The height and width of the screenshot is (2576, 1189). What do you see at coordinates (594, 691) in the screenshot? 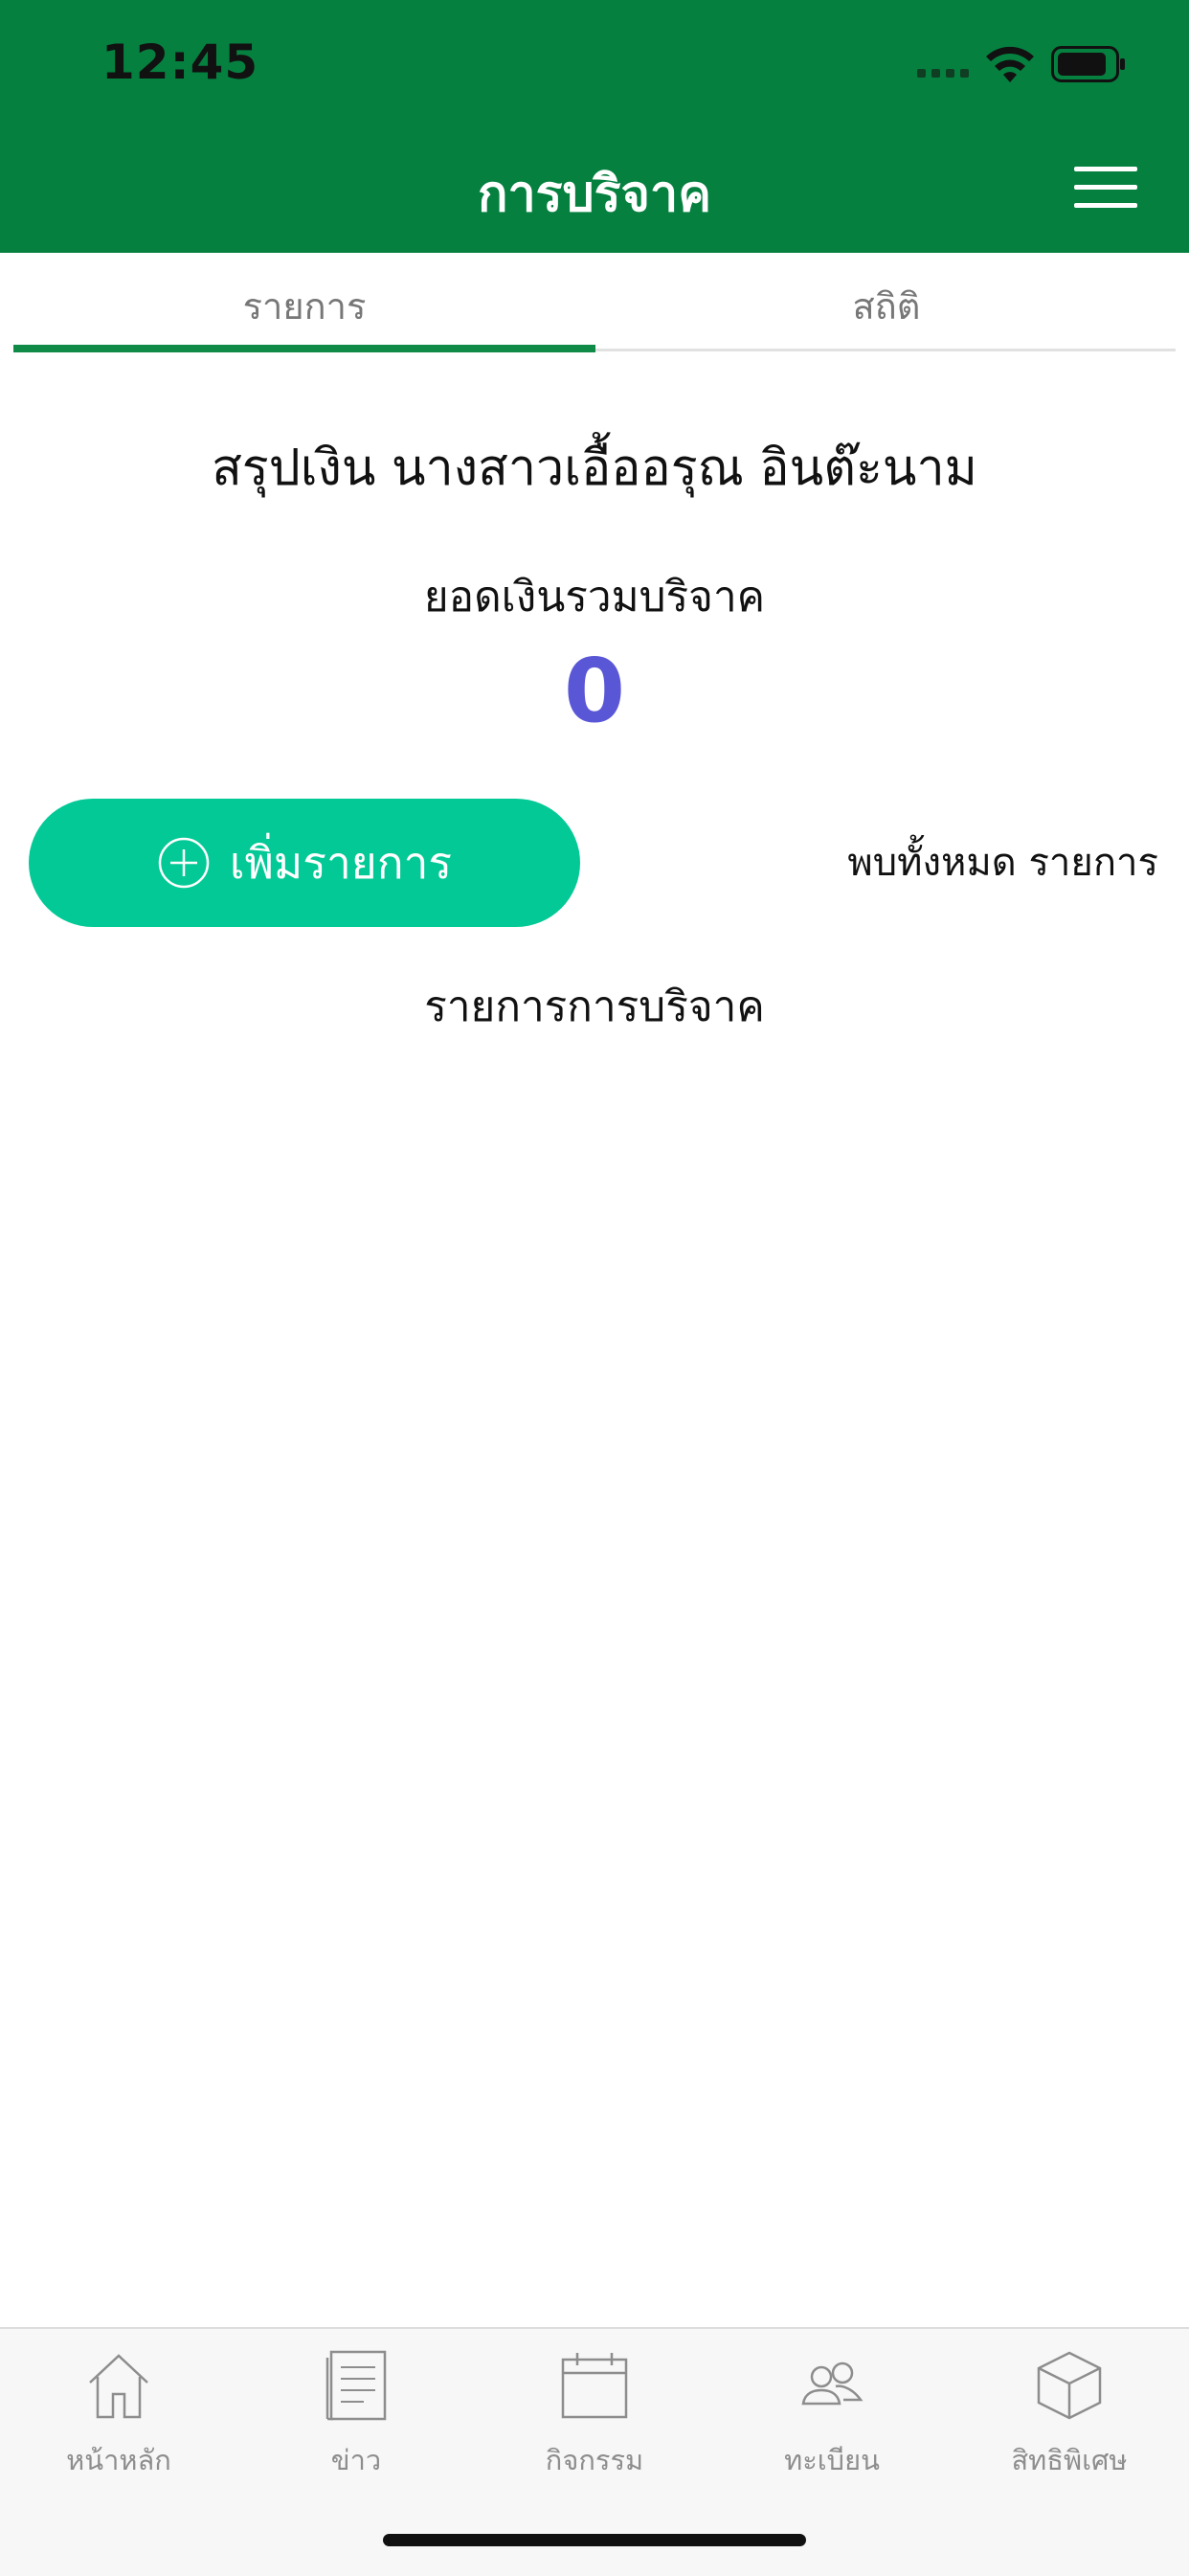
I see `total-donation-value: 0` at bounding box center [594, 691].